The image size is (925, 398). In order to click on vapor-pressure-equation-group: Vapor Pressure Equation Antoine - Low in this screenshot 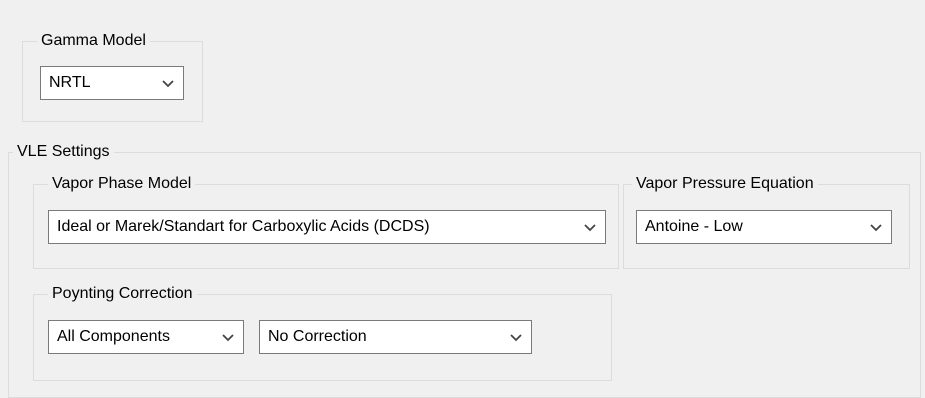, I will do `click(766, 222)`.